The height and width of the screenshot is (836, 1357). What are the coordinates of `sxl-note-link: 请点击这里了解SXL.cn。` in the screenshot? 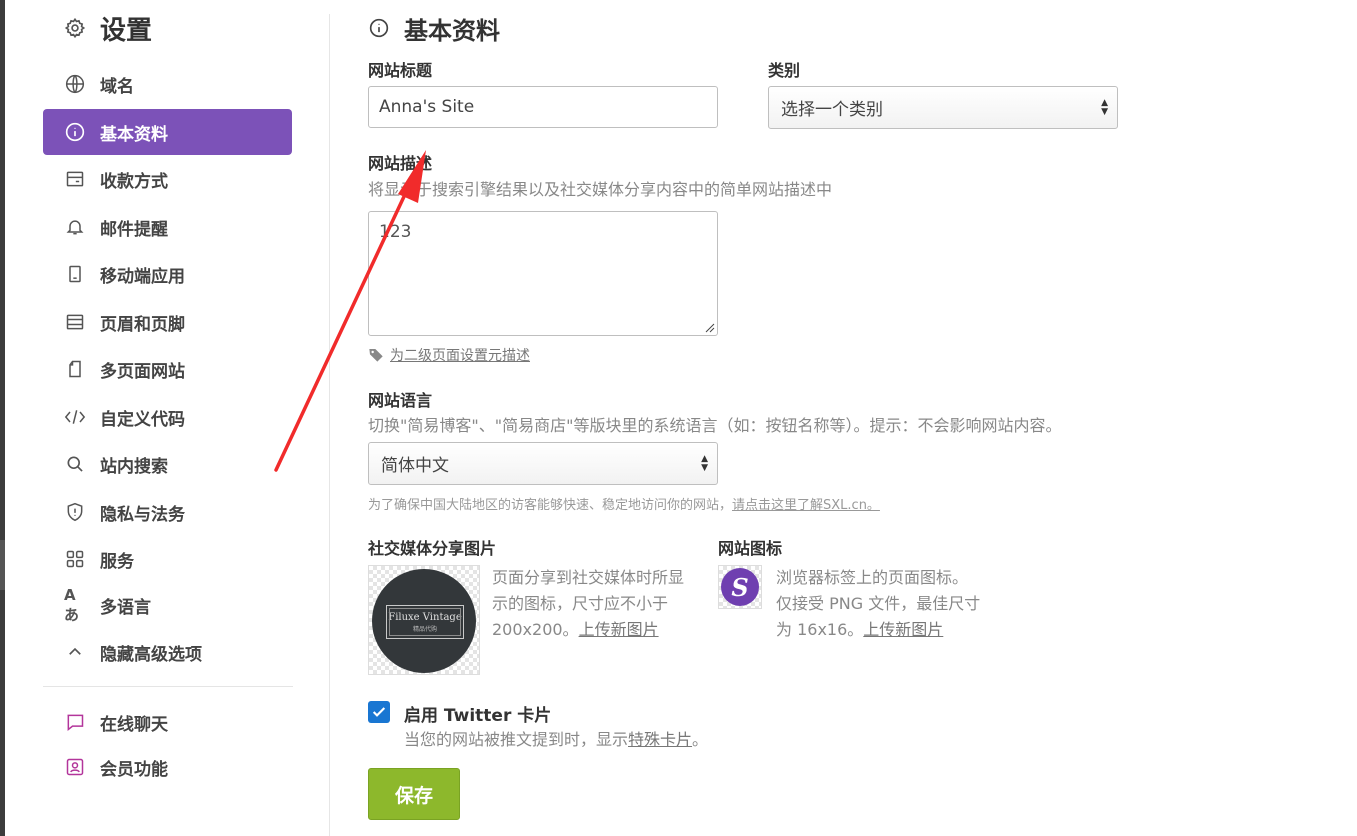 It's located at (806, 505).